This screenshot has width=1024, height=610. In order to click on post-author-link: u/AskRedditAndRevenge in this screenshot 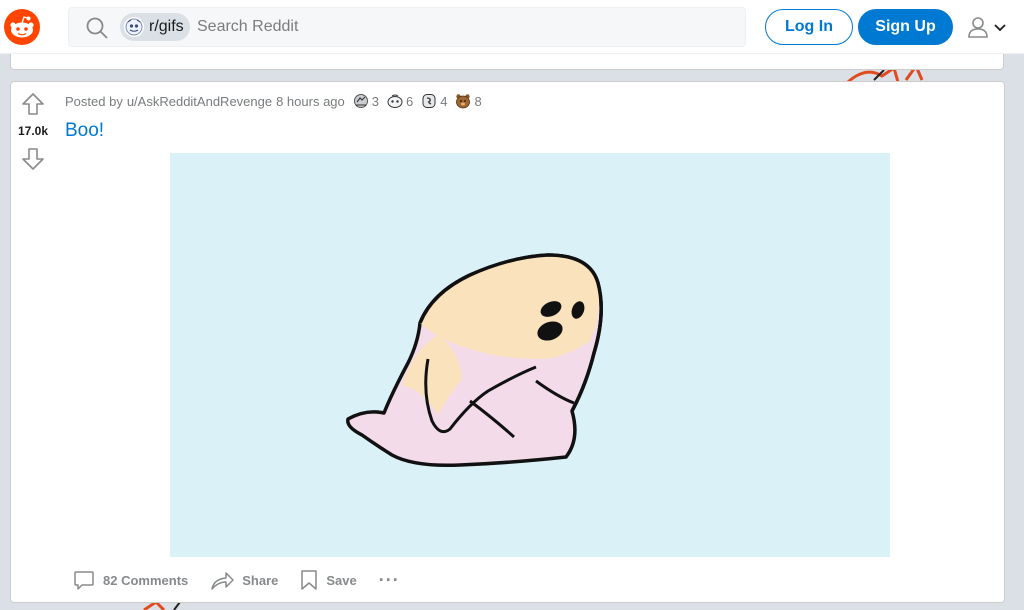, I will do `click(199, 101)`.